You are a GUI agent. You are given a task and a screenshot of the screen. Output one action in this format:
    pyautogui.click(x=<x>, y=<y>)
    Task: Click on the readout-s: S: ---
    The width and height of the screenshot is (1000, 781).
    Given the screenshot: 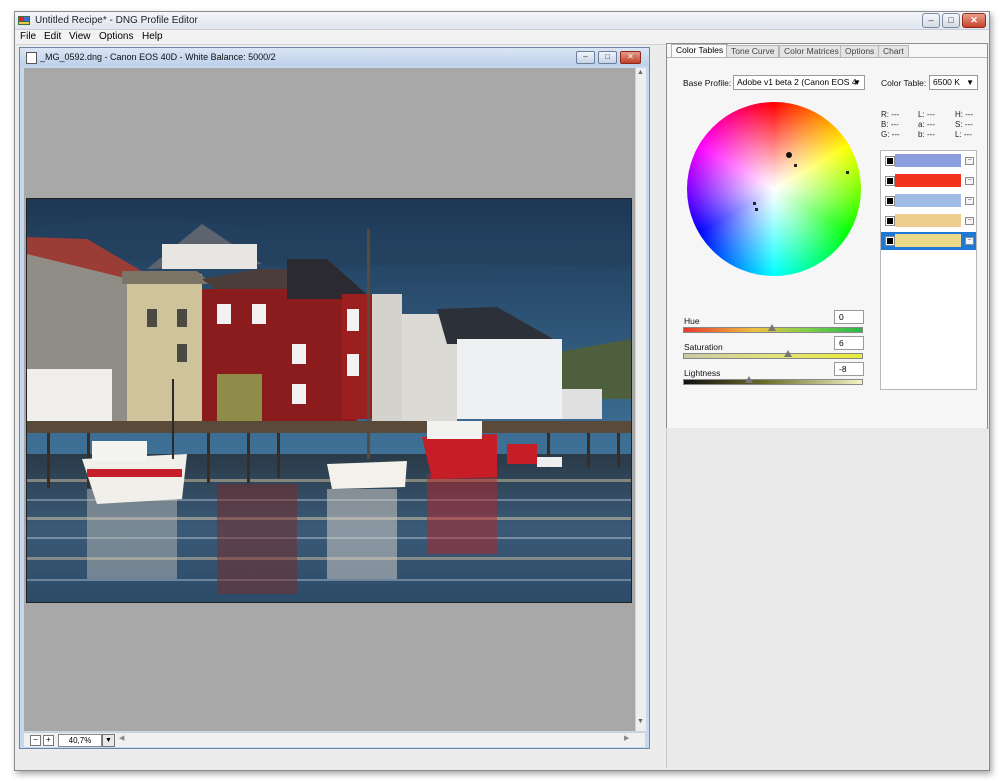 What is the action you would take?
    pyautogui.click(x=964, y=124)
    